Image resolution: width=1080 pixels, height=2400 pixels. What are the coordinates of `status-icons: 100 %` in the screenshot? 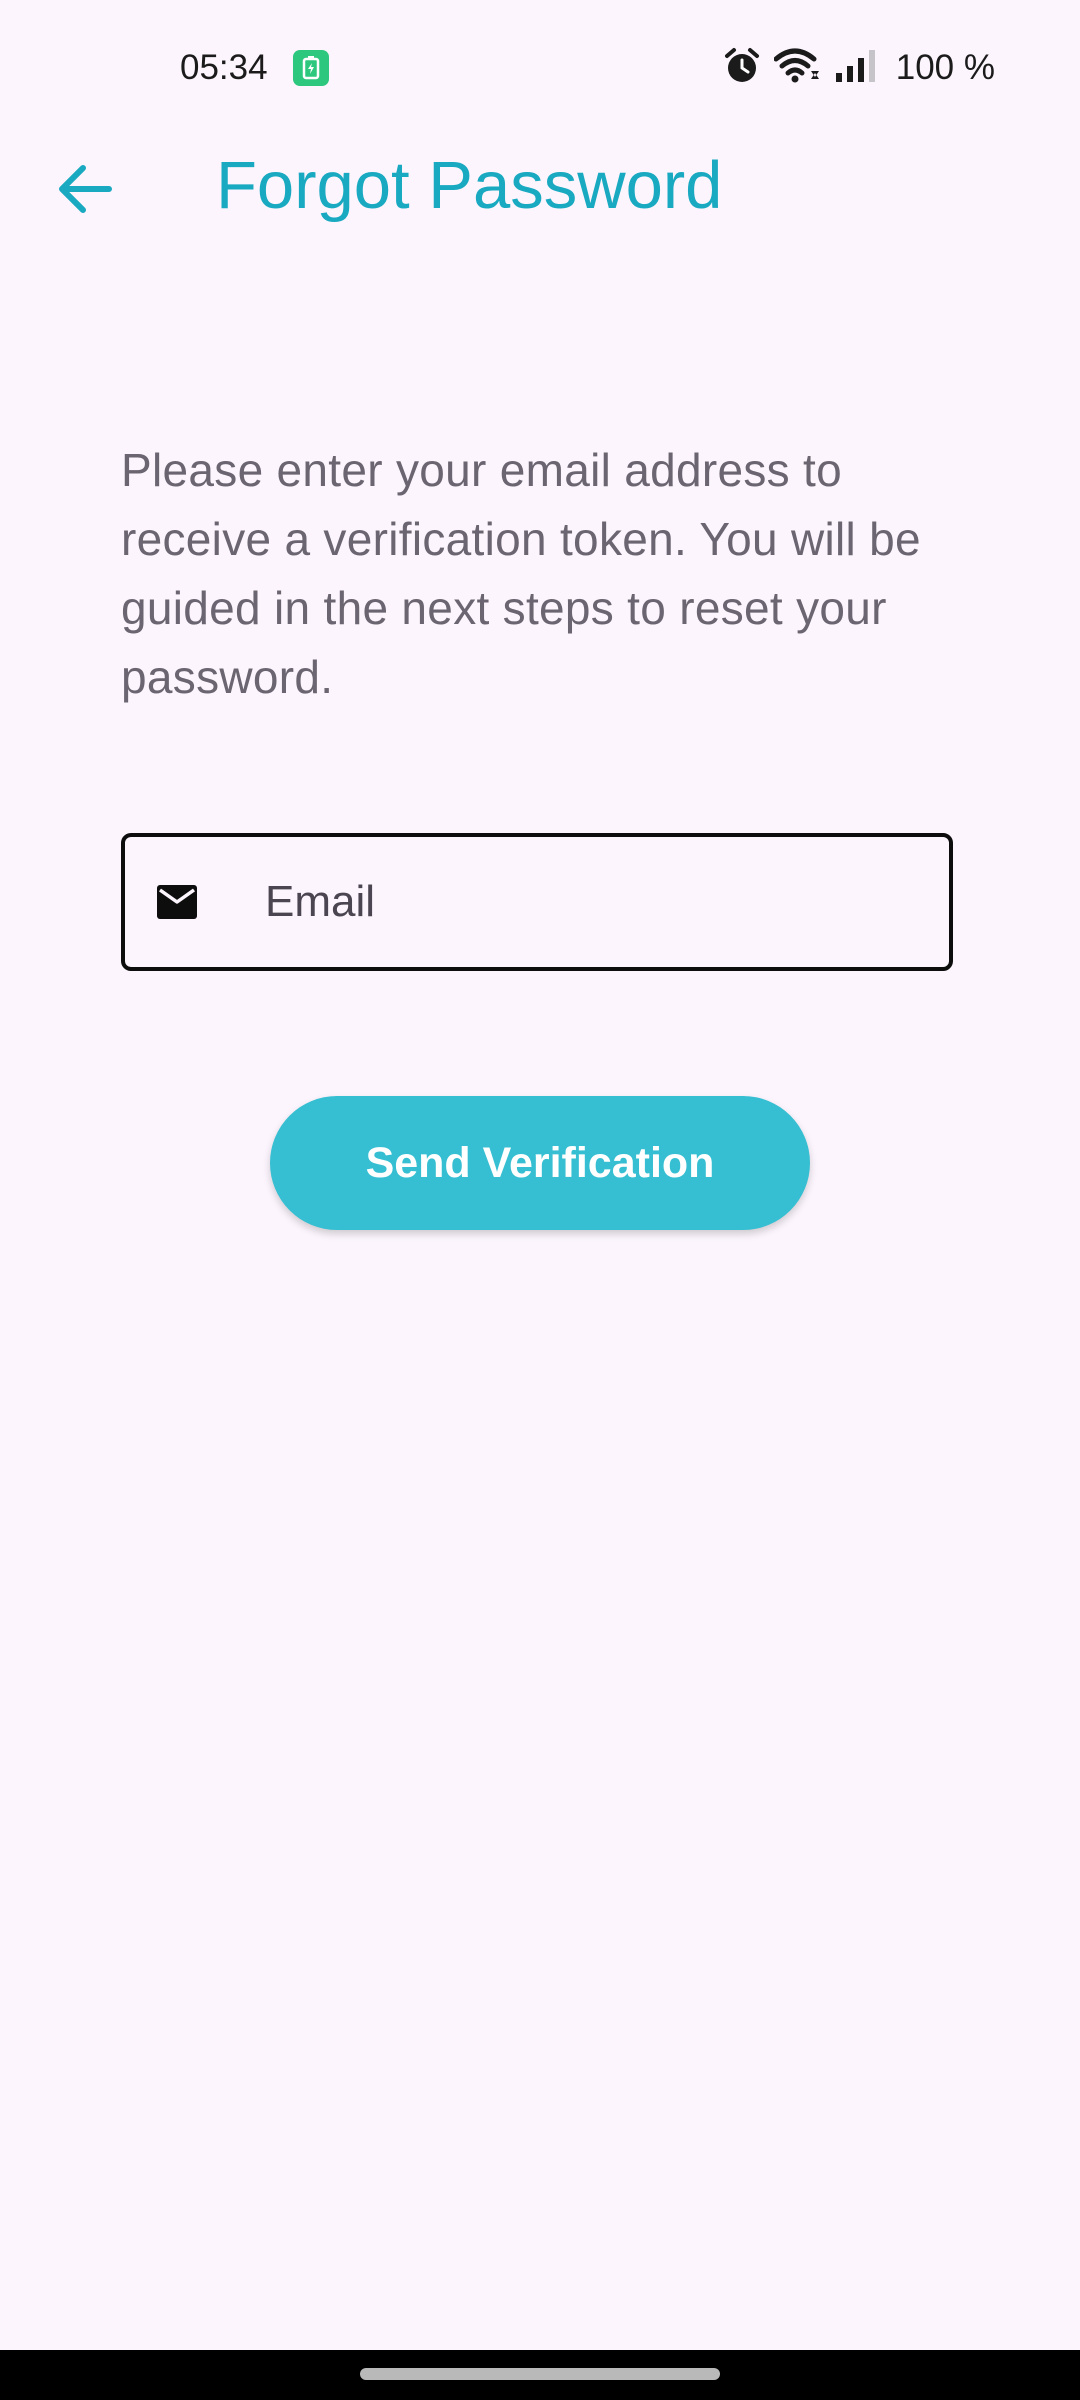 It's located at (859, 68).